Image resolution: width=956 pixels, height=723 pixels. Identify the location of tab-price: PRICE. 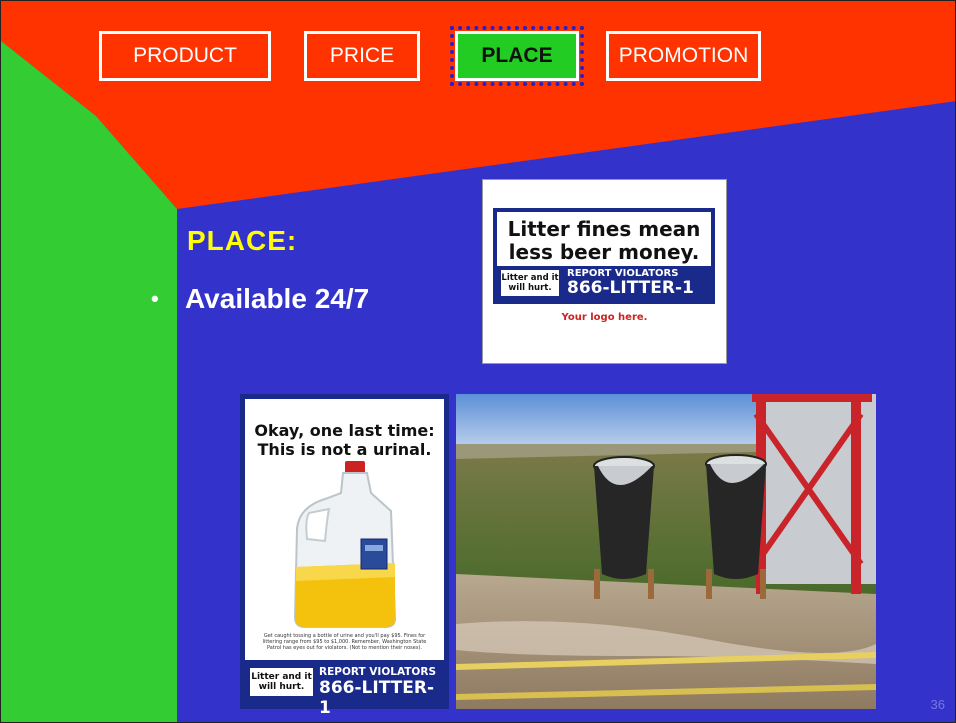
(362, 56).